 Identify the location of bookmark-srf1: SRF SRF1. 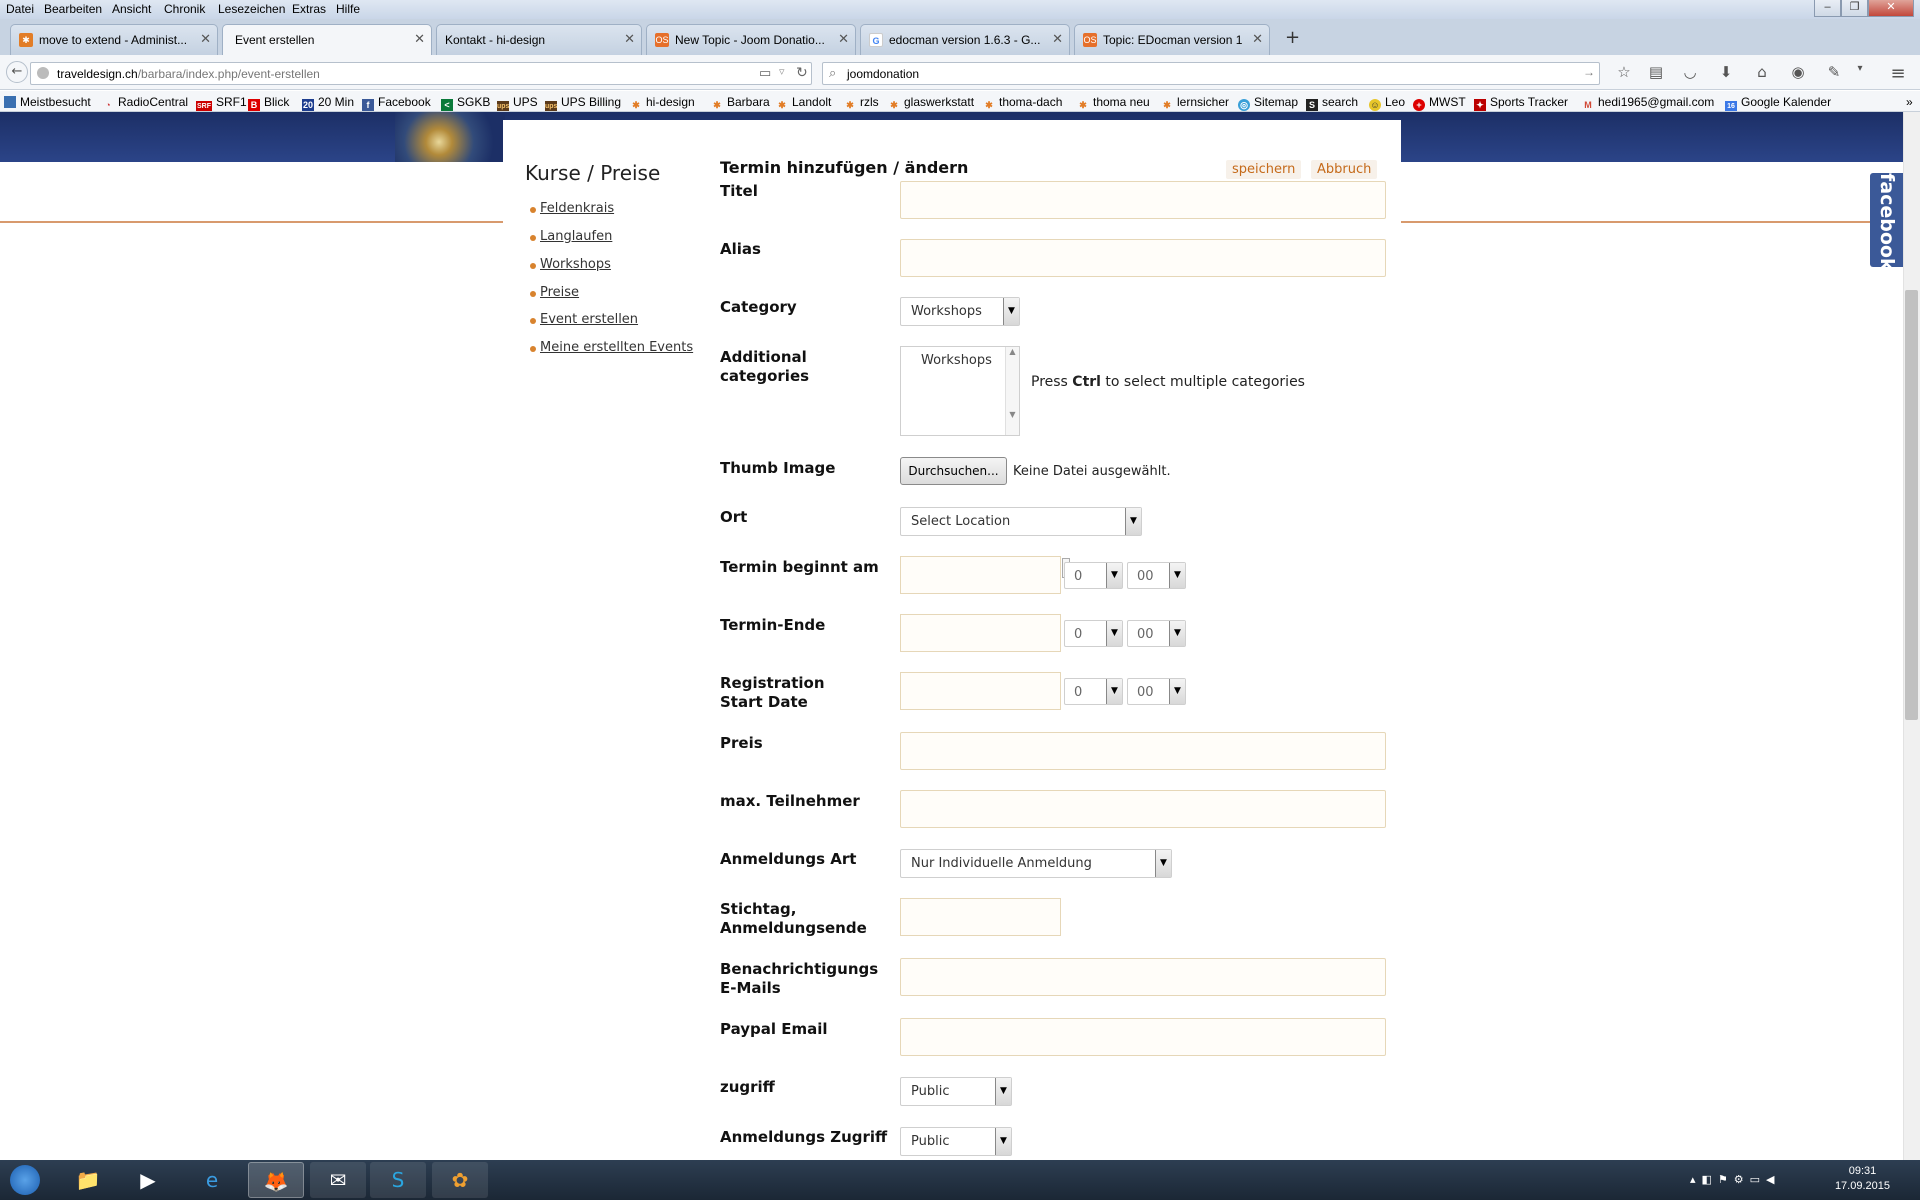
(221, 103).